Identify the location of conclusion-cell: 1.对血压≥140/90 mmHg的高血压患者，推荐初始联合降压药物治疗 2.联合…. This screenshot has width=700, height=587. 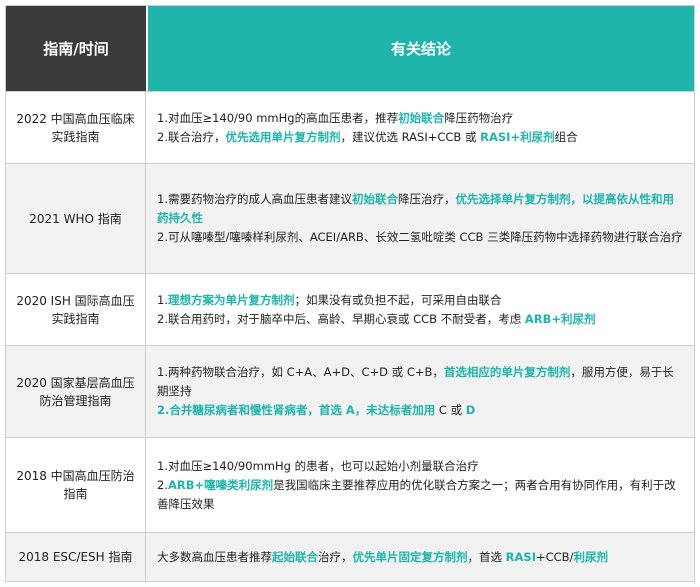
(420, 127).